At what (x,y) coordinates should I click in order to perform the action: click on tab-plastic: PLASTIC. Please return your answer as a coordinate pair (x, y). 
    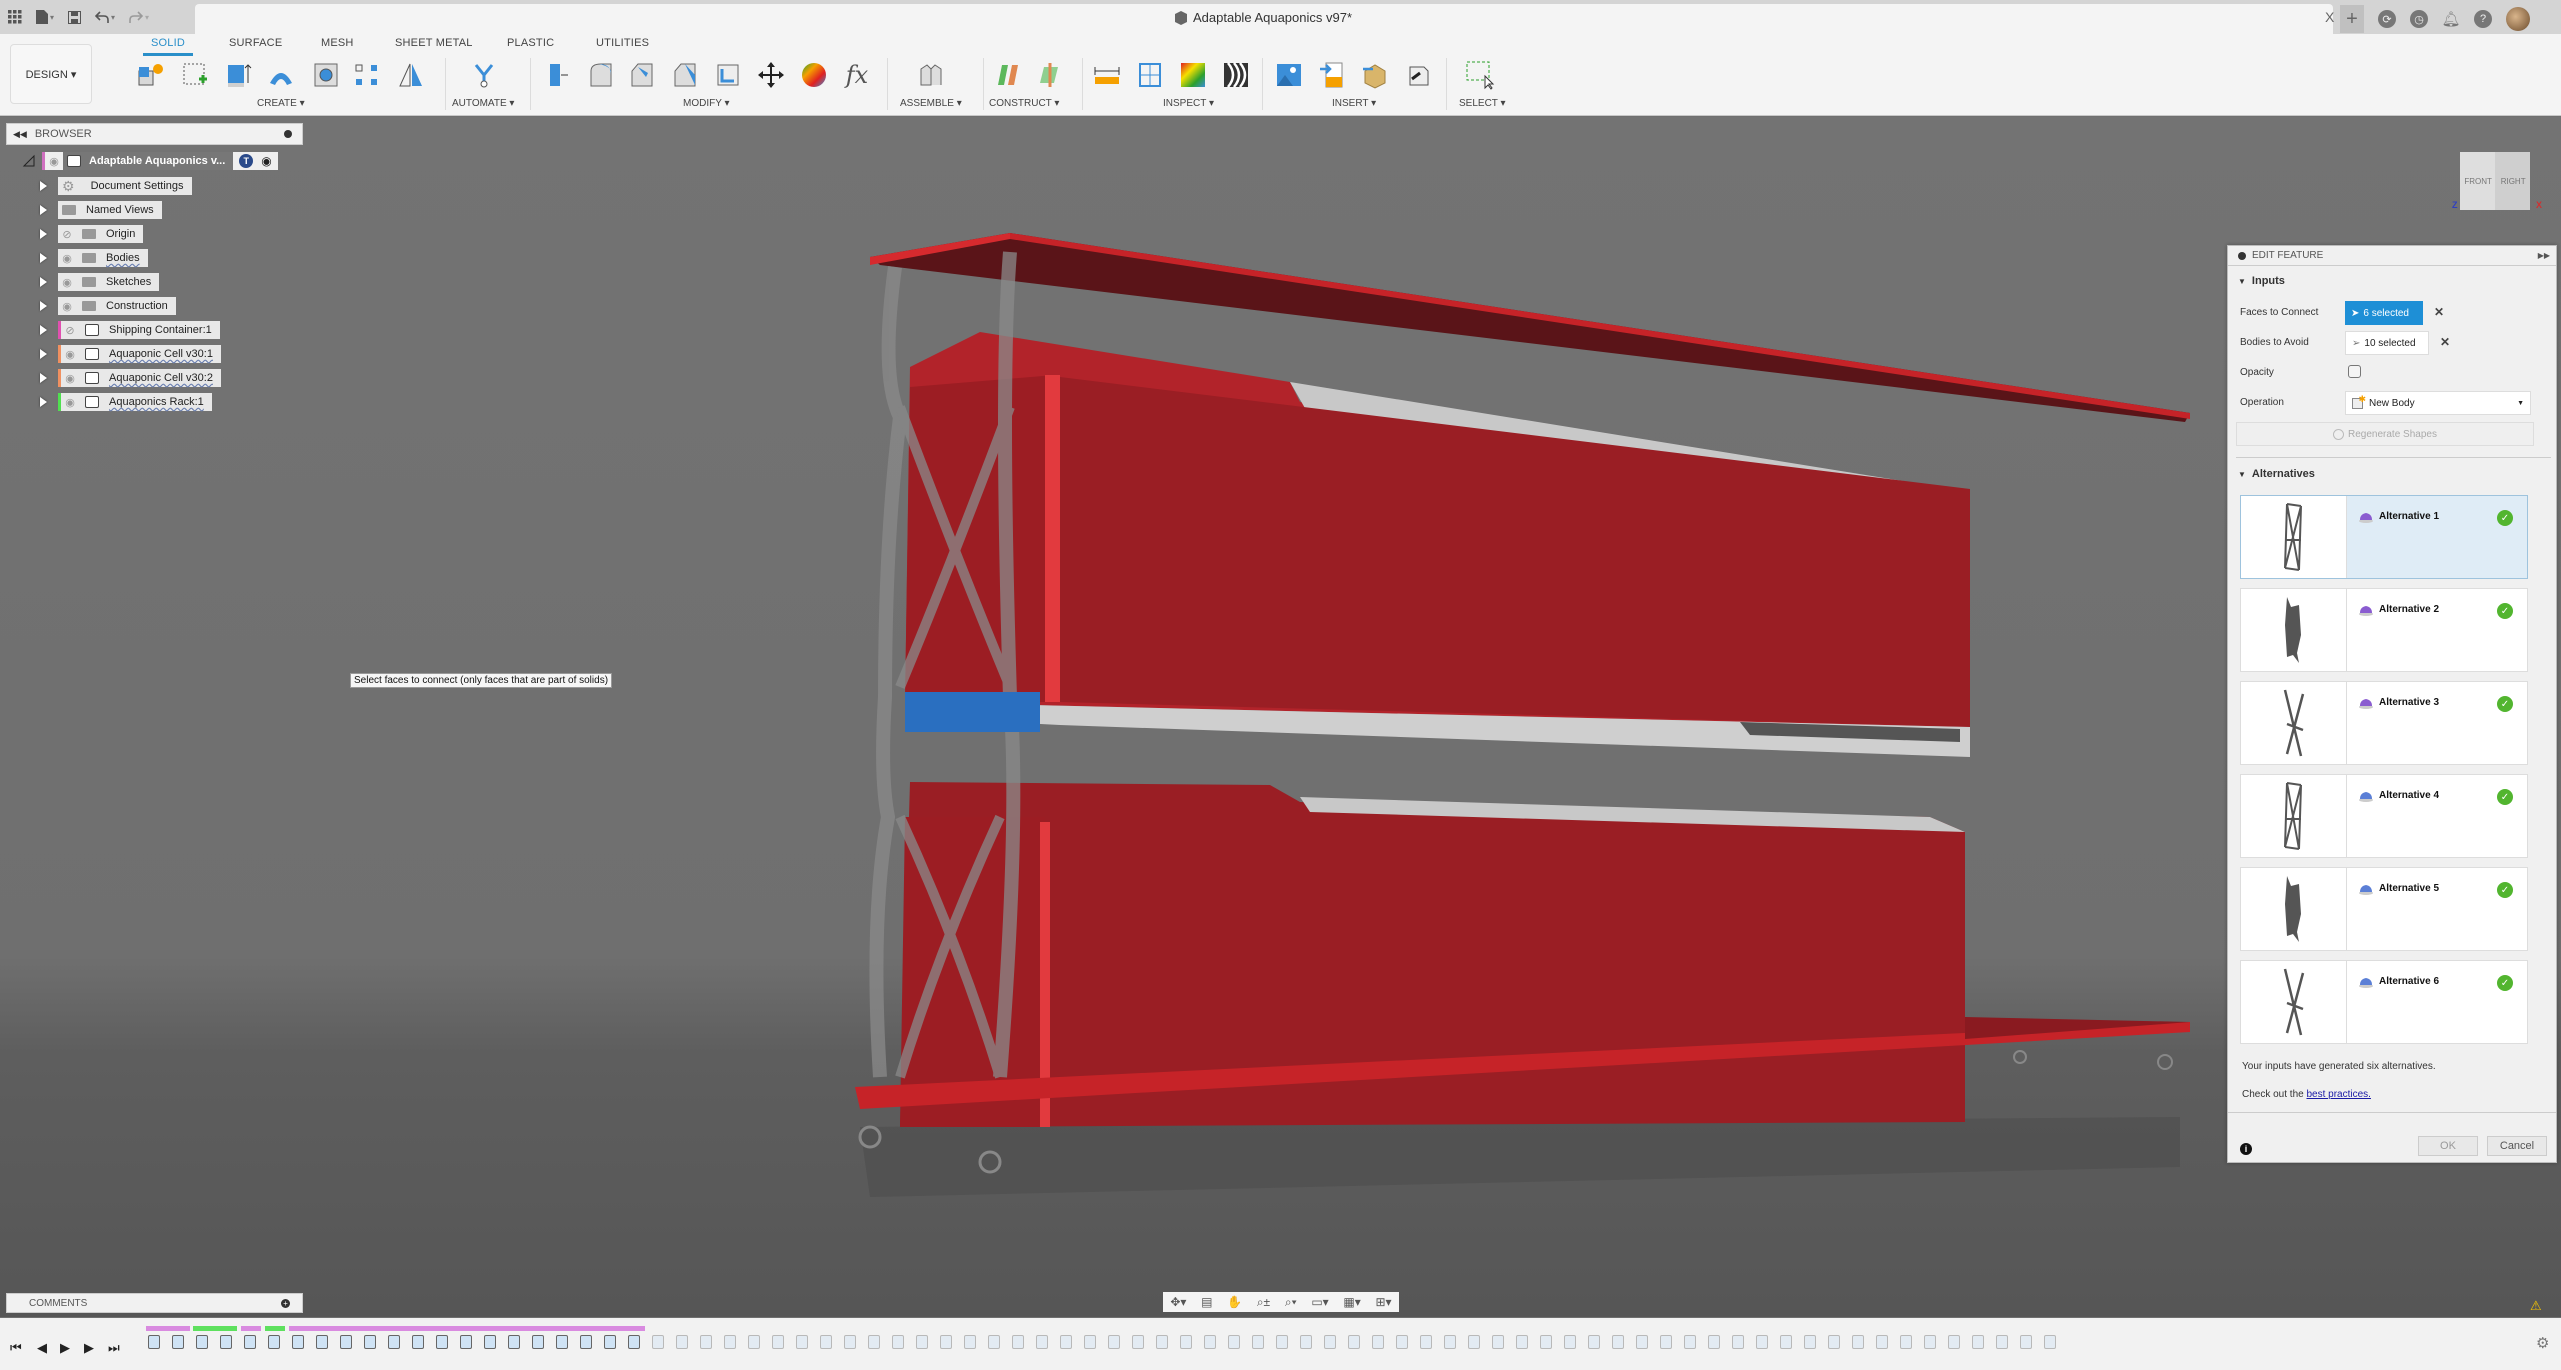
    Looking at the image, I should click on (530, 43).